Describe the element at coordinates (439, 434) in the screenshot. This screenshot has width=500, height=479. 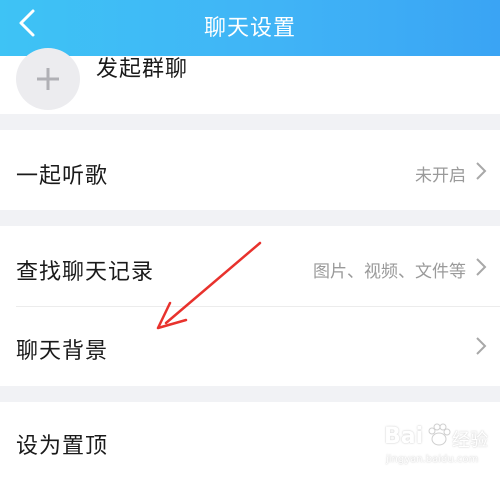
I see `paw-icon` at that location.